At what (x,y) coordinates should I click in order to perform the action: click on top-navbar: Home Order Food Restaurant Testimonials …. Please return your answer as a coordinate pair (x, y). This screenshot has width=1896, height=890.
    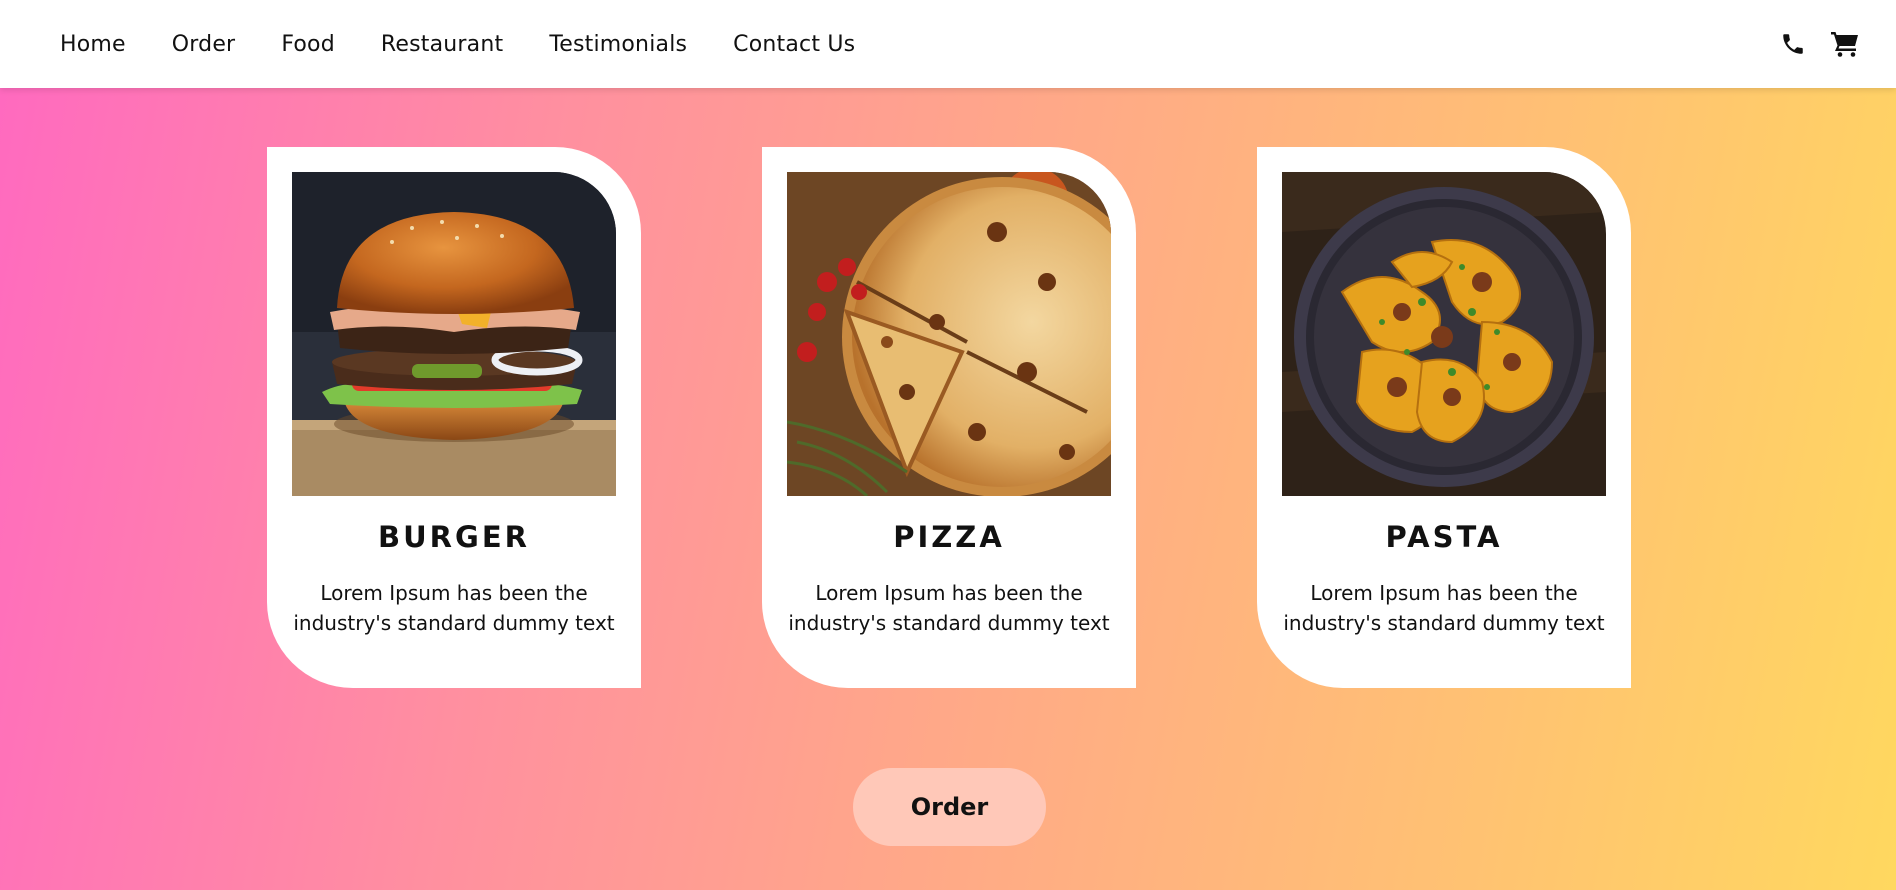
    Looking at the image, I should click on (948, 44).